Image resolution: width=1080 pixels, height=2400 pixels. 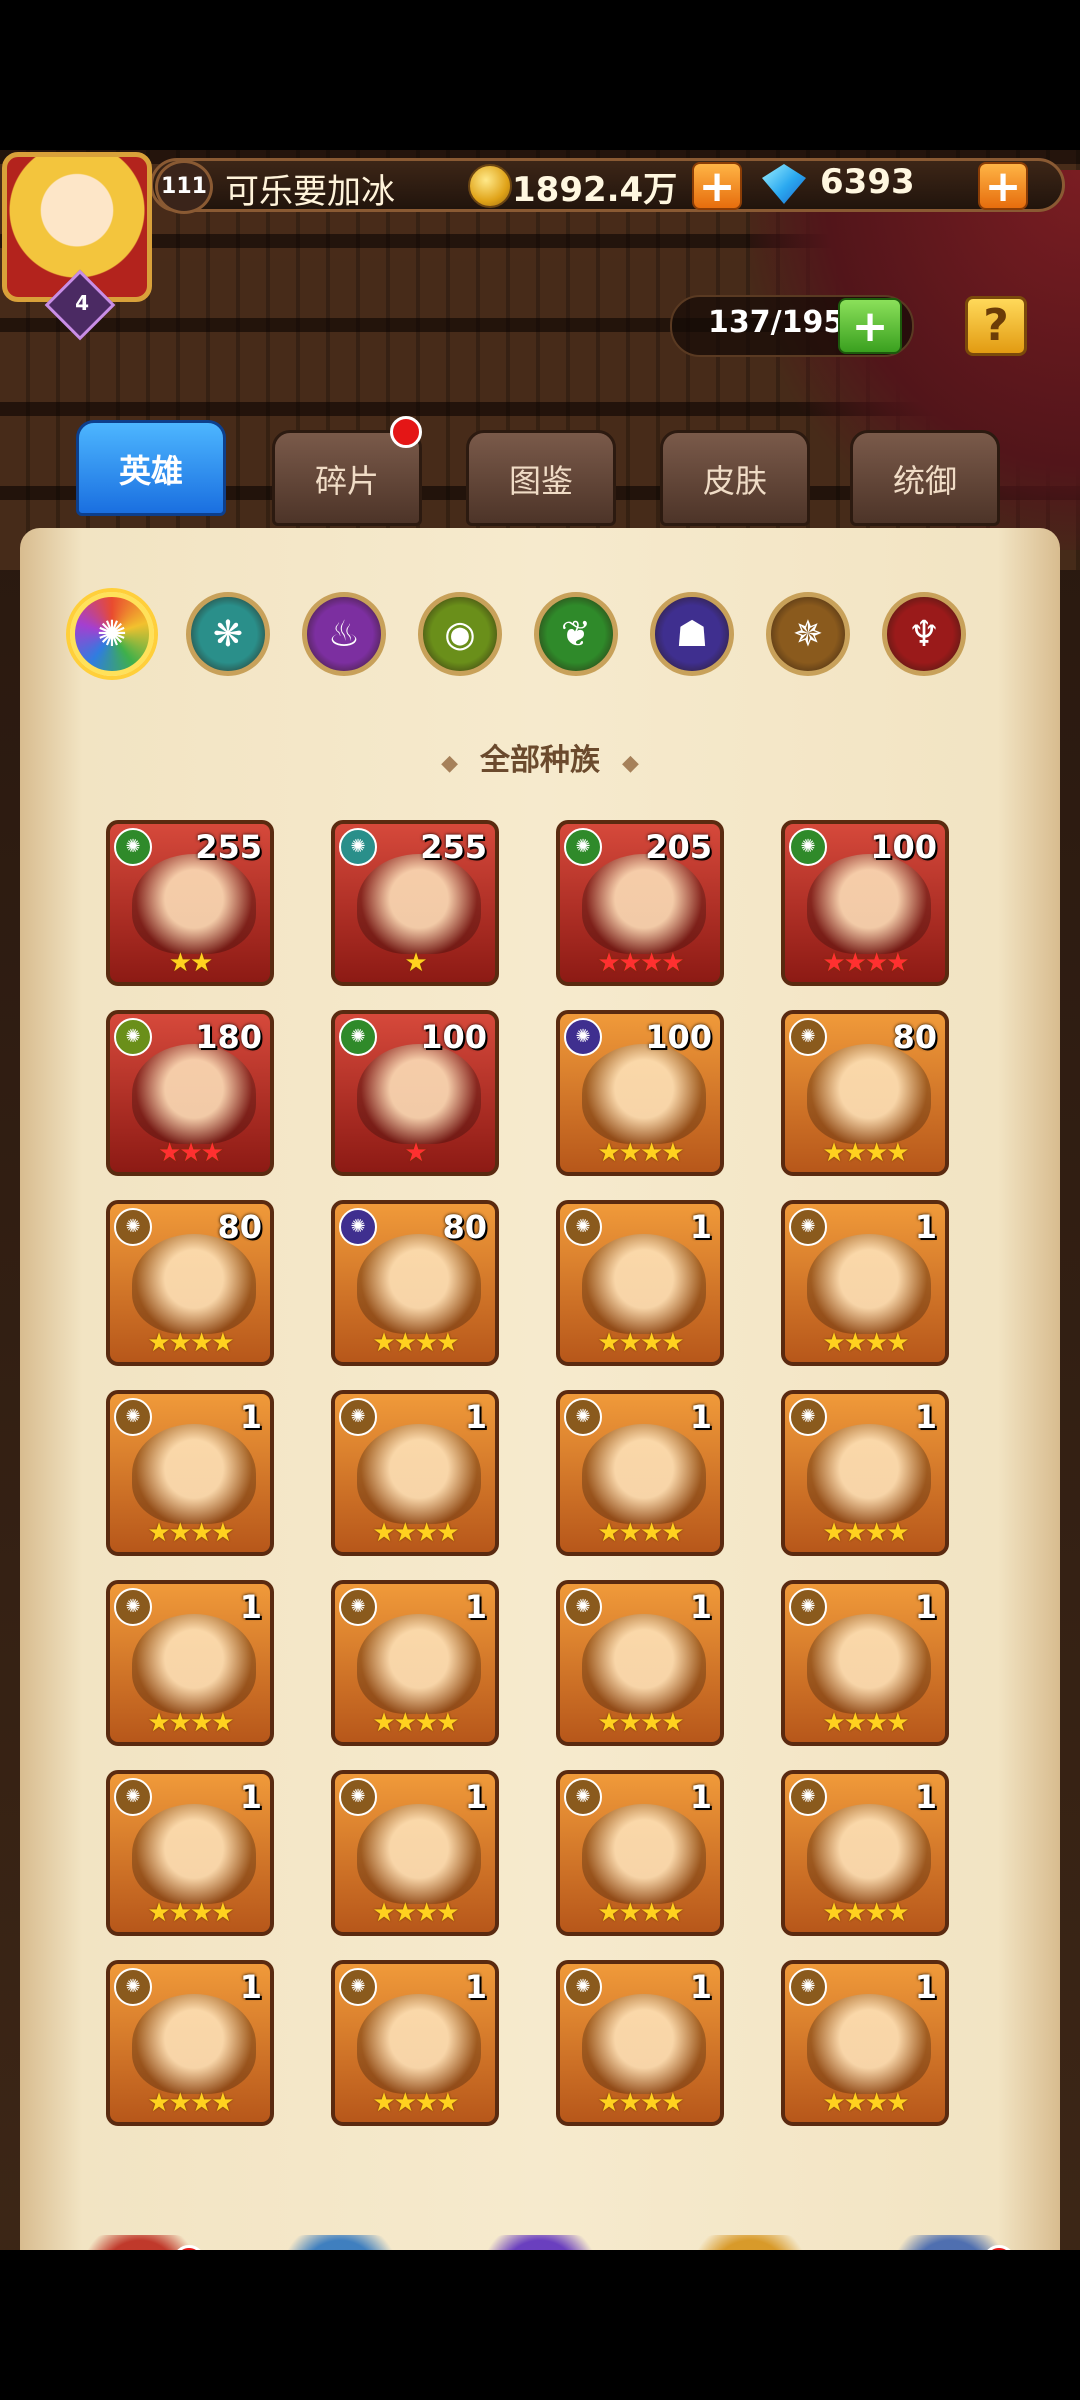 I want to click on race-filter-fire-button: ♆, so click(x=924, y=634).